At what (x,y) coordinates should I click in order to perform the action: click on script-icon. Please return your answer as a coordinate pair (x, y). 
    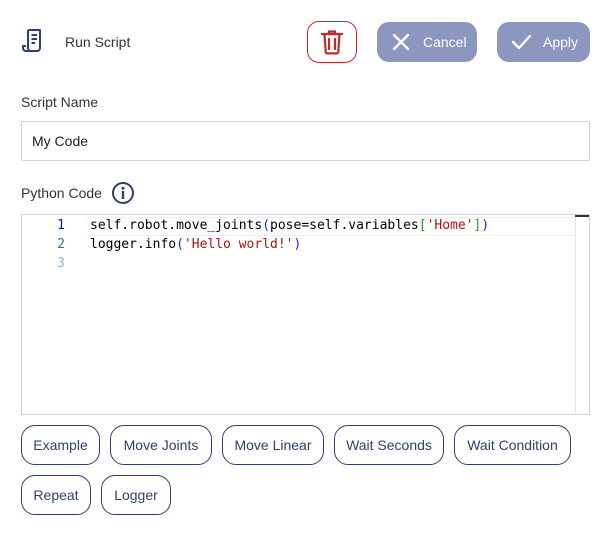
    Looking at the image, I should click on (31, 40).